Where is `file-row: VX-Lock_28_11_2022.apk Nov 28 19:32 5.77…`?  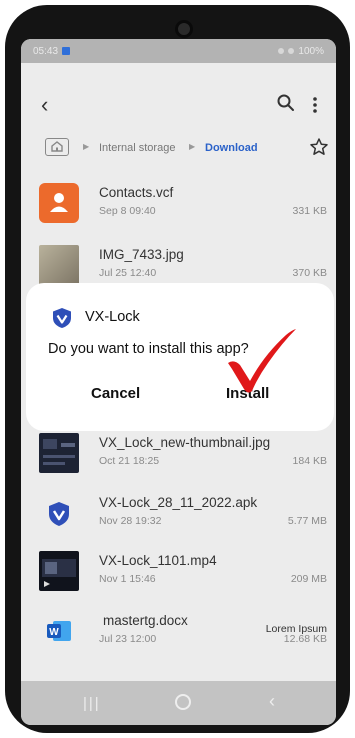 file-row: VX-Lock_28_11_2022.apk Nov 28 19:32 5.77… is located at coordinates (178, 517).